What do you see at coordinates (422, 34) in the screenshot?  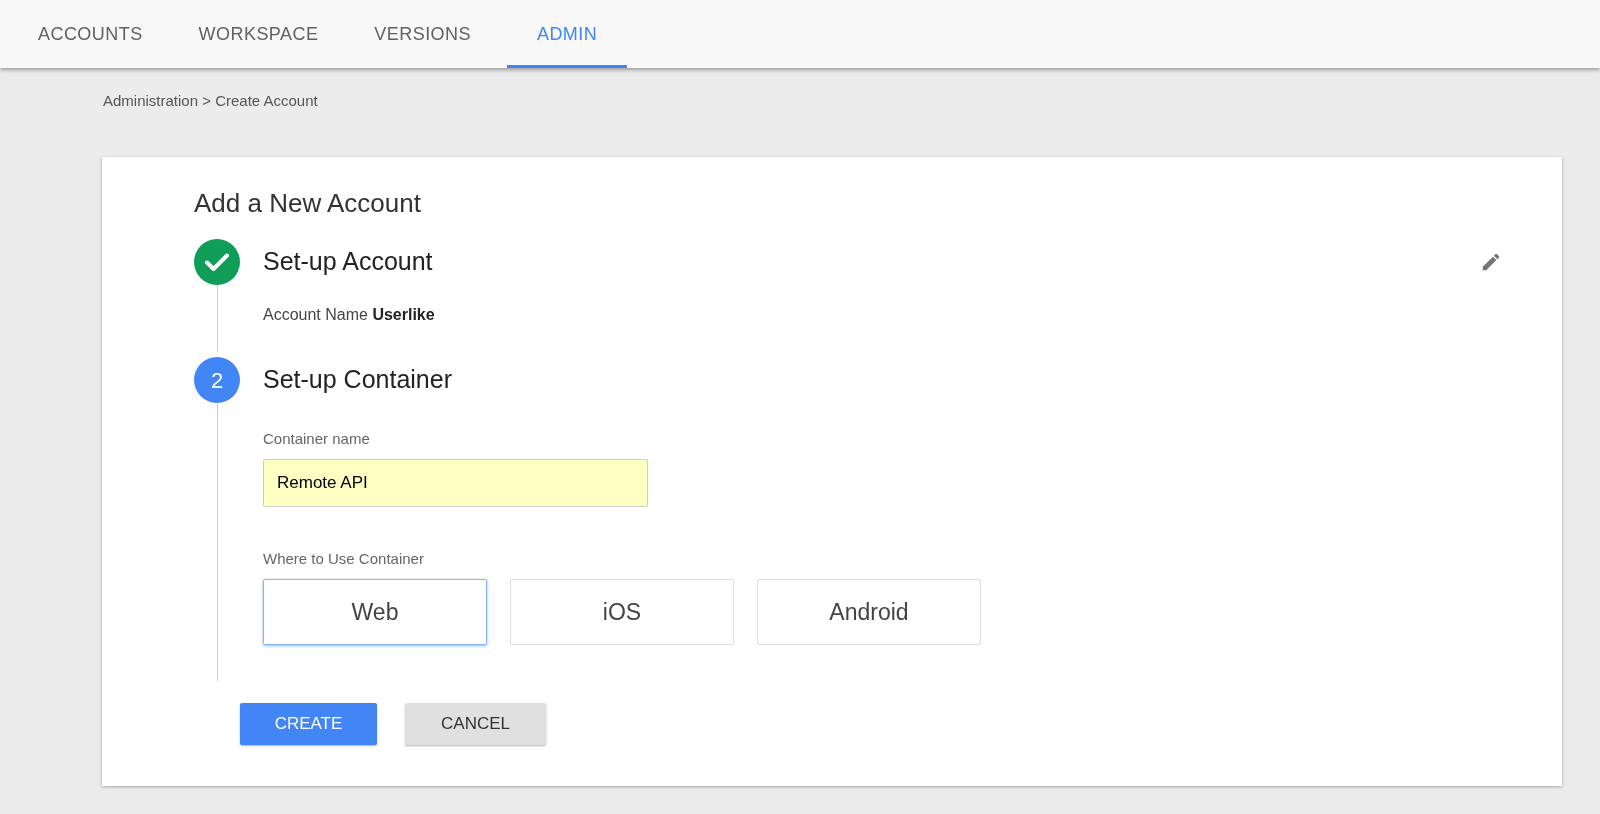 I see `nav-tab: VERSIONS` at bounding box center [422, 34].